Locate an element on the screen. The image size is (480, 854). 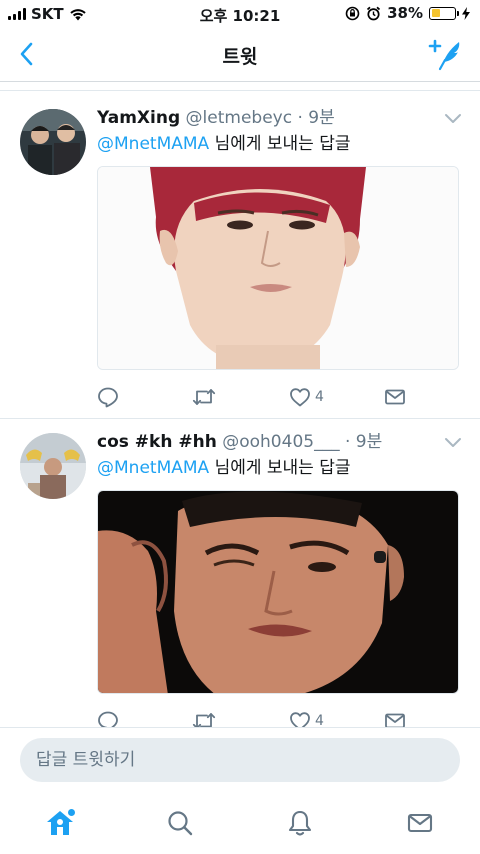
status-right: 38% is located at coordinates (407, 13).